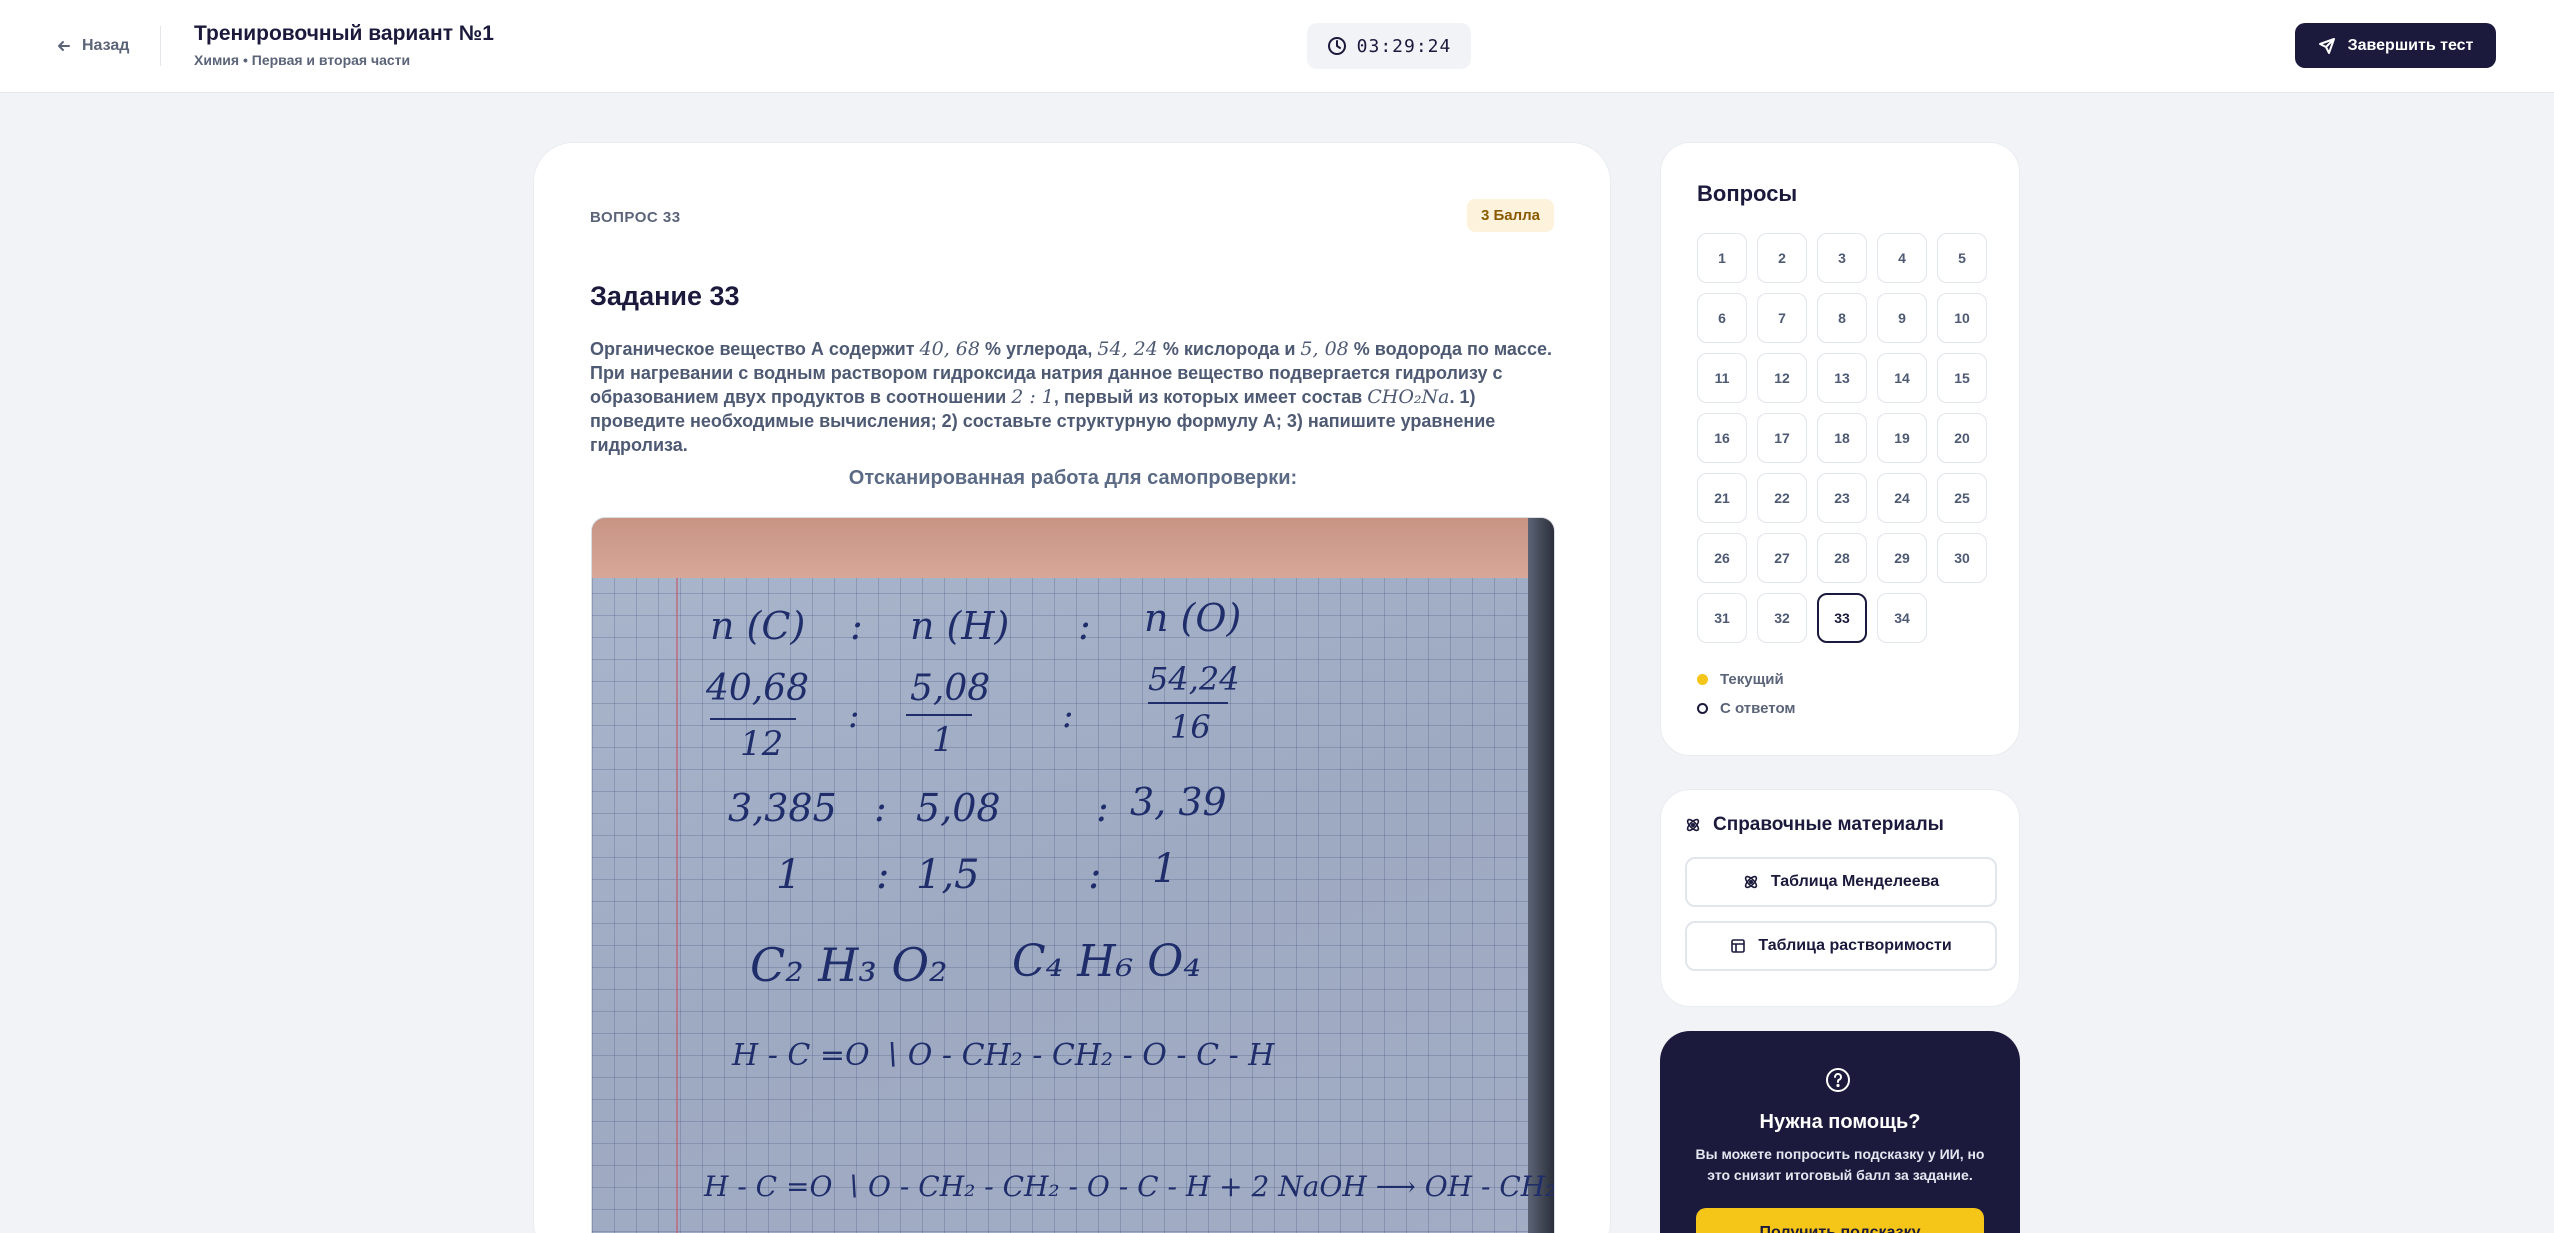 This screenshot has height=1233, width=2554. Describe the element at coordinates (1842, 378) in the screenshot. I see `question-nav-button: 13` at that location.